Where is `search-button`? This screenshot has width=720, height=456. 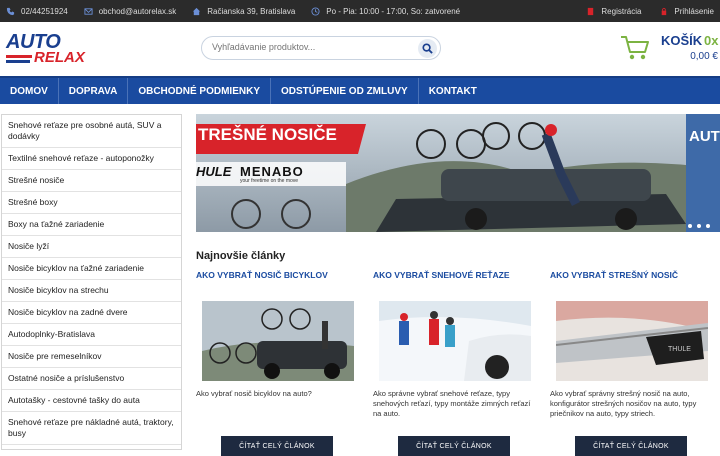 search-button is located at coordinates (427, 48).